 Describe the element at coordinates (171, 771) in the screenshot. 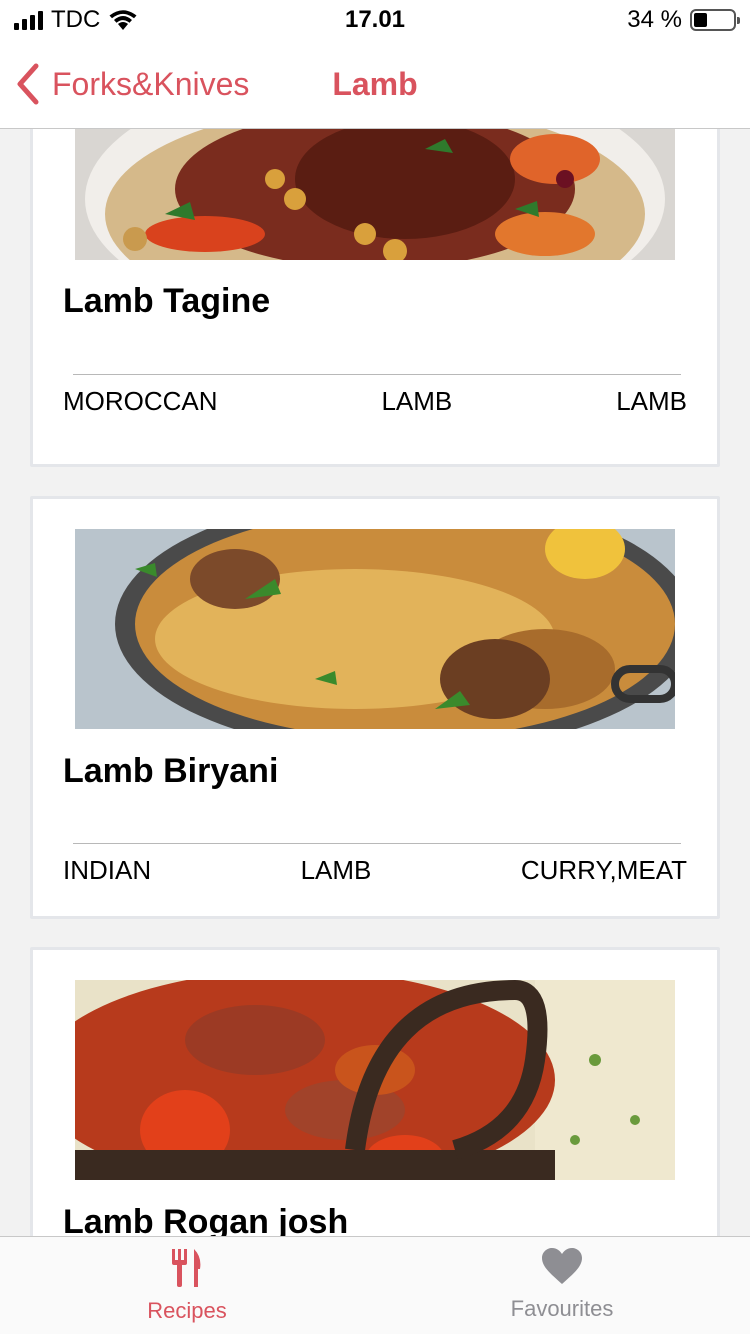

I see `recipe-title: Lamb Biryani` at that location.